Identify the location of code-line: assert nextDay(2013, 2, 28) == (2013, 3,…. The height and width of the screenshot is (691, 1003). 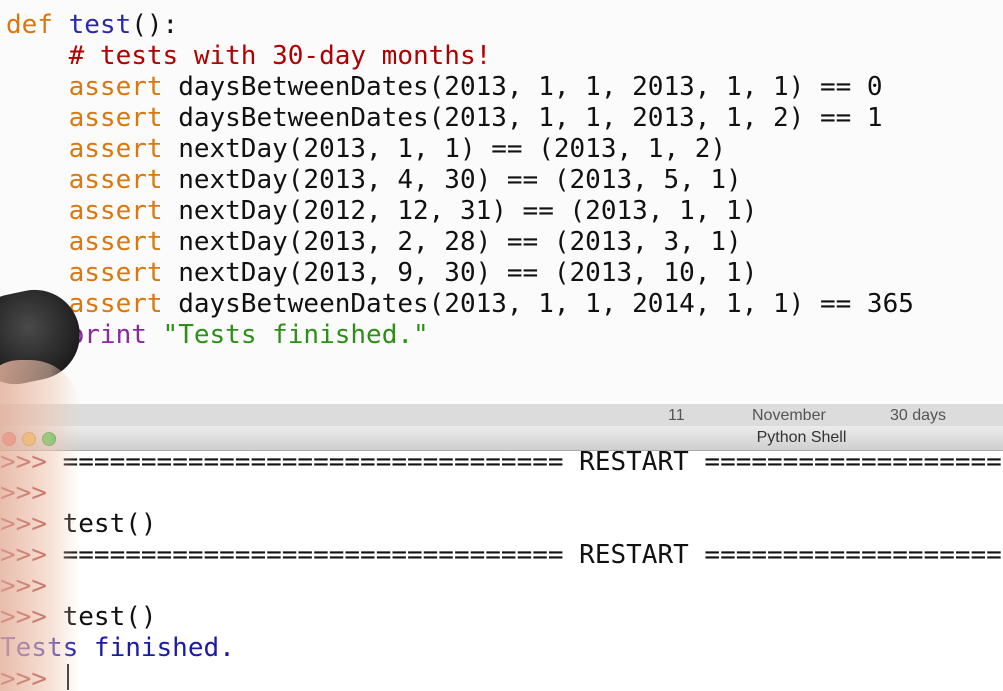
(374, 242).